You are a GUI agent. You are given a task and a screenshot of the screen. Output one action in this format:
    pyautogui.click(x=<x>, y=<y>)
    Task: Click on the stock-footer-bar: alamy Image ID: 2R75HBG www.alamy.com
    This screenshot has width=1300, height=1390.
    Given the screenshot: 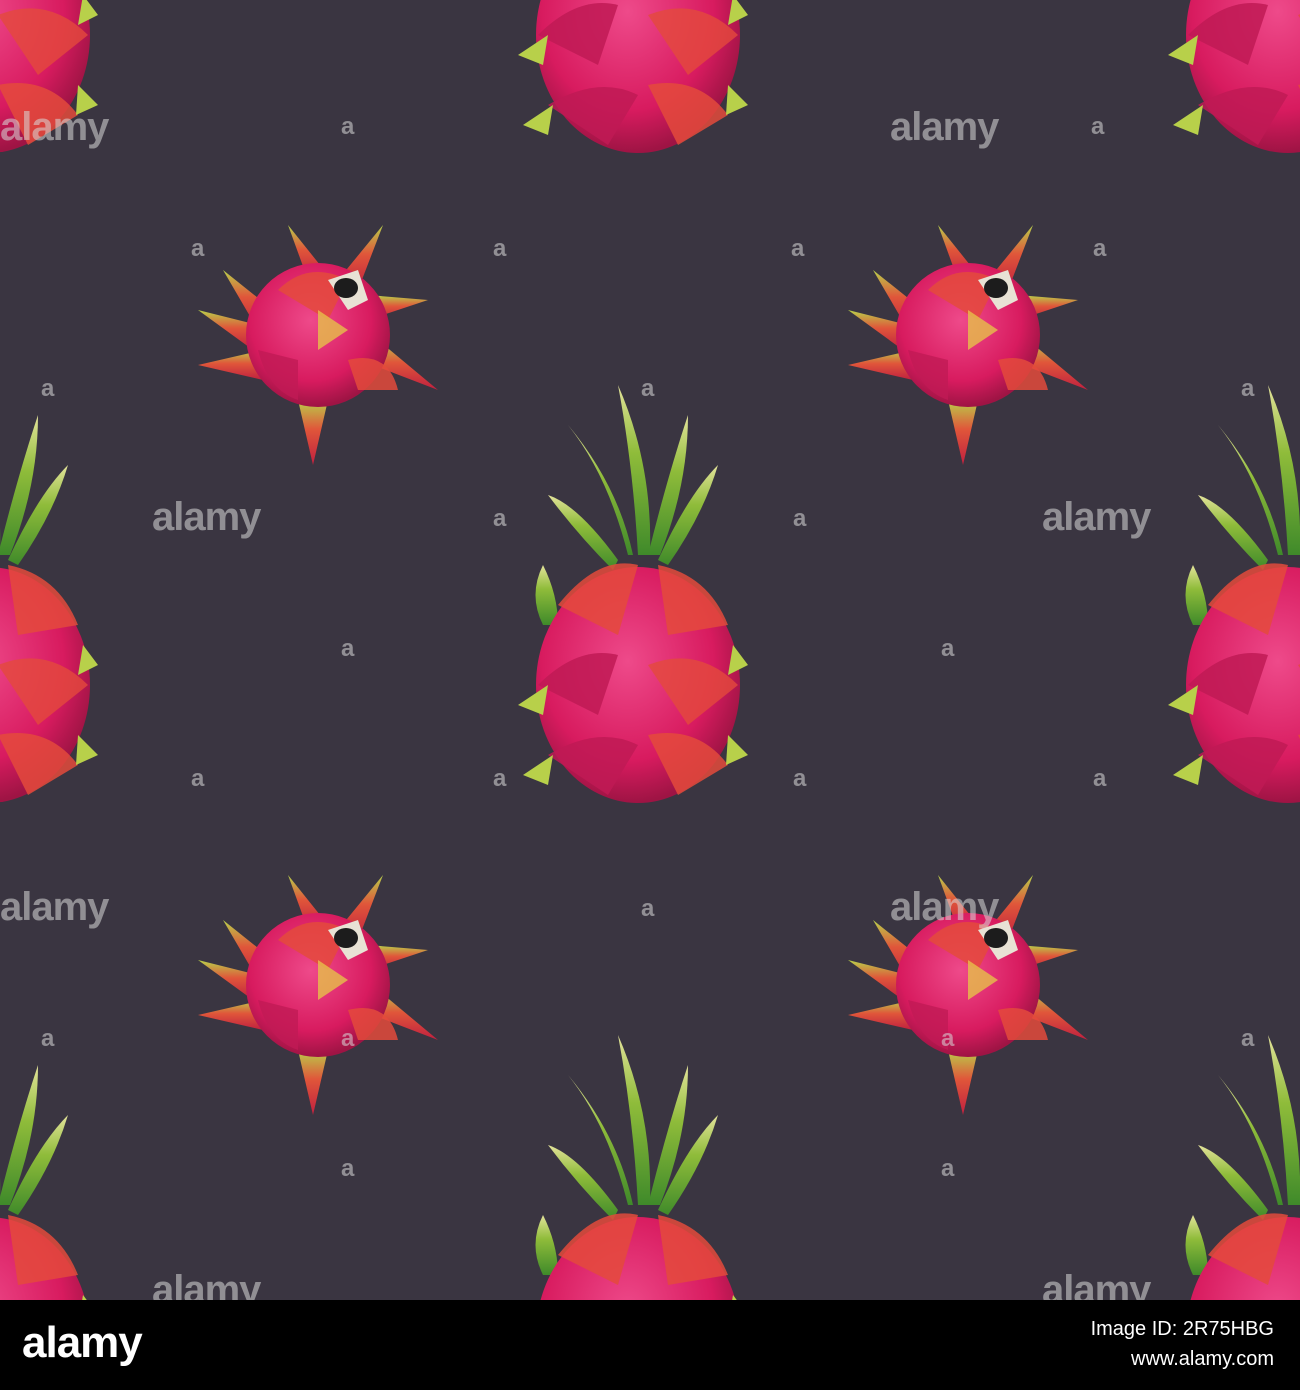 What is the action you would take?
    pyautogui.click(x=650, y=1345)
    